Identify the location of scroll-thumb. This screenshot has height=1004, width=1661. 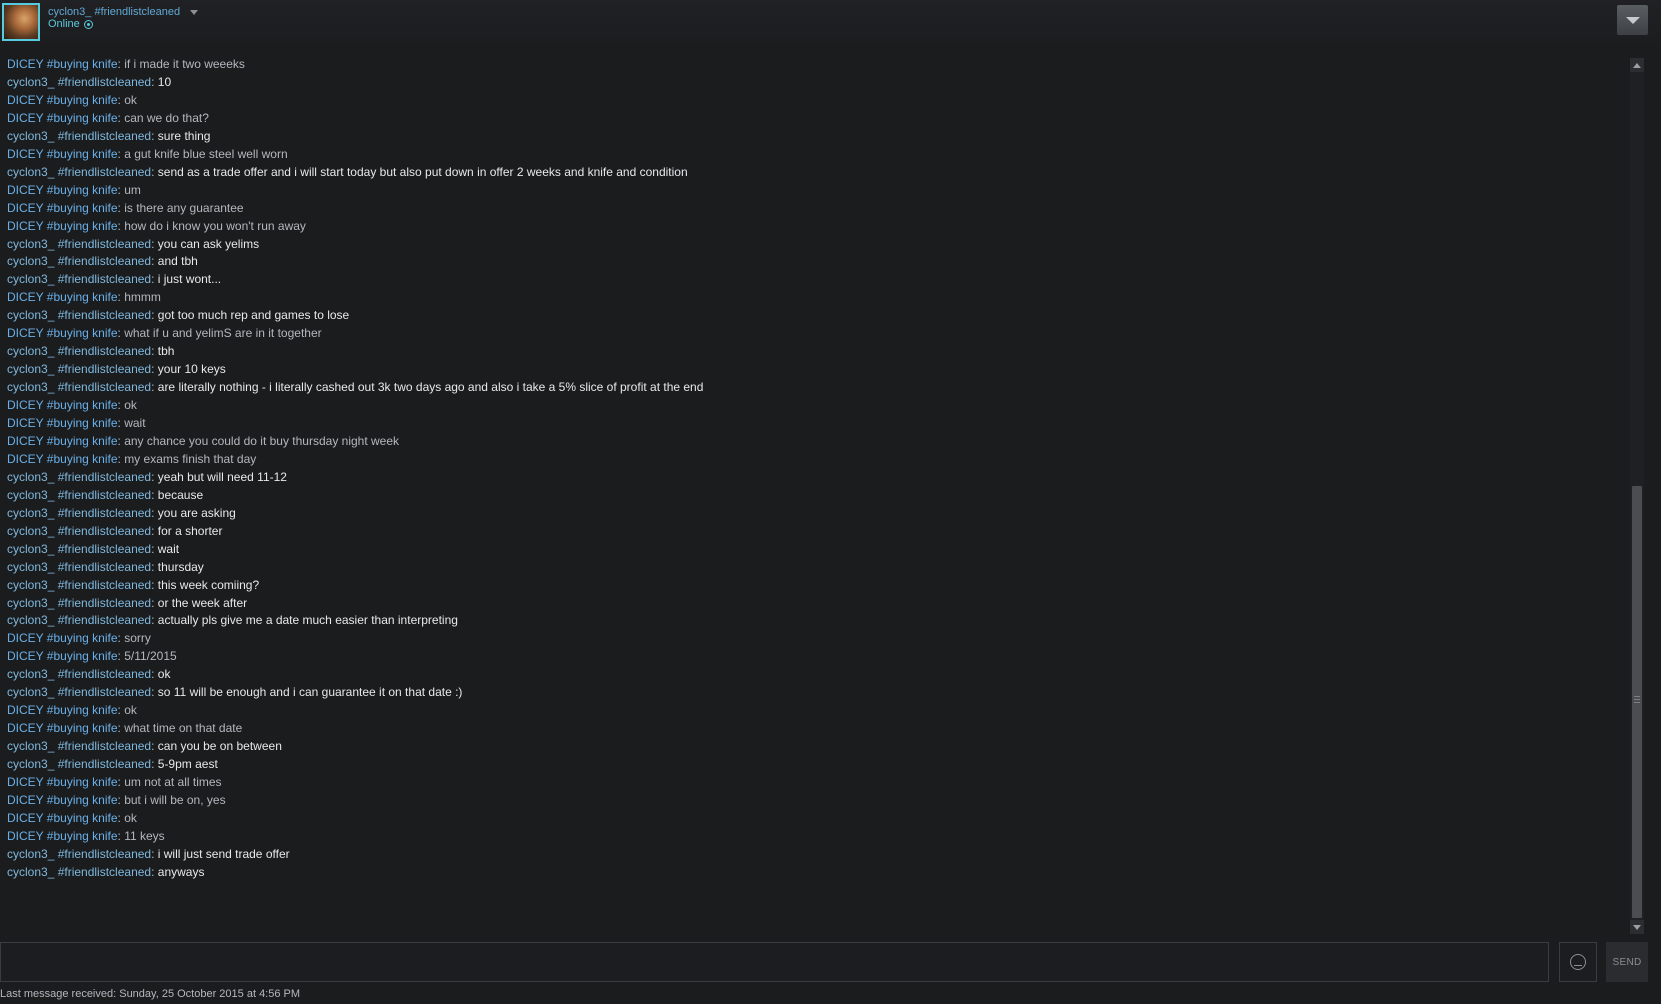
(1637, 702).